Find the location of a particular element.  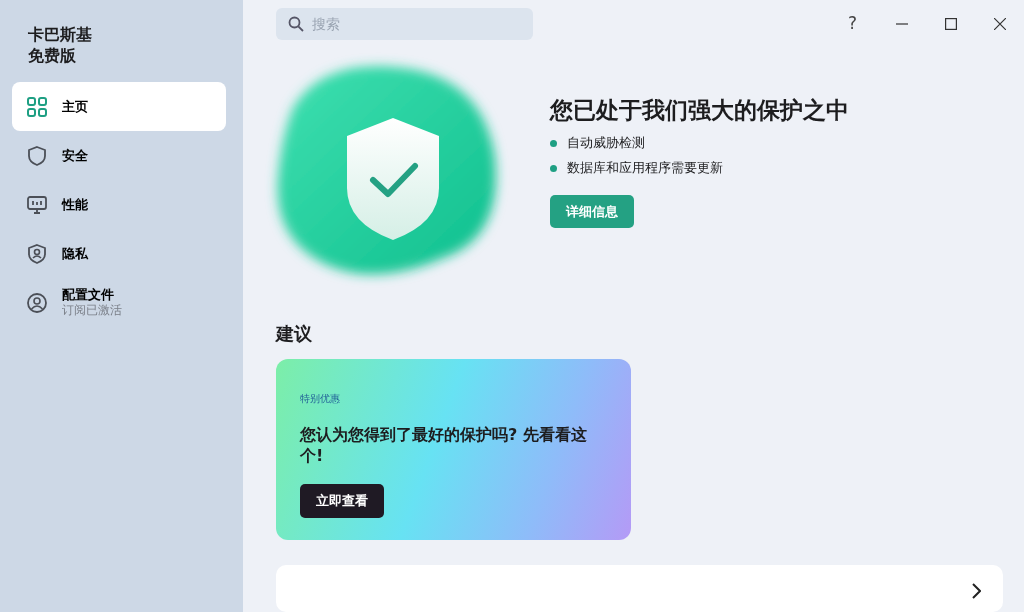

sidebar-item: 隐私 is located at coordinates (119, 253).